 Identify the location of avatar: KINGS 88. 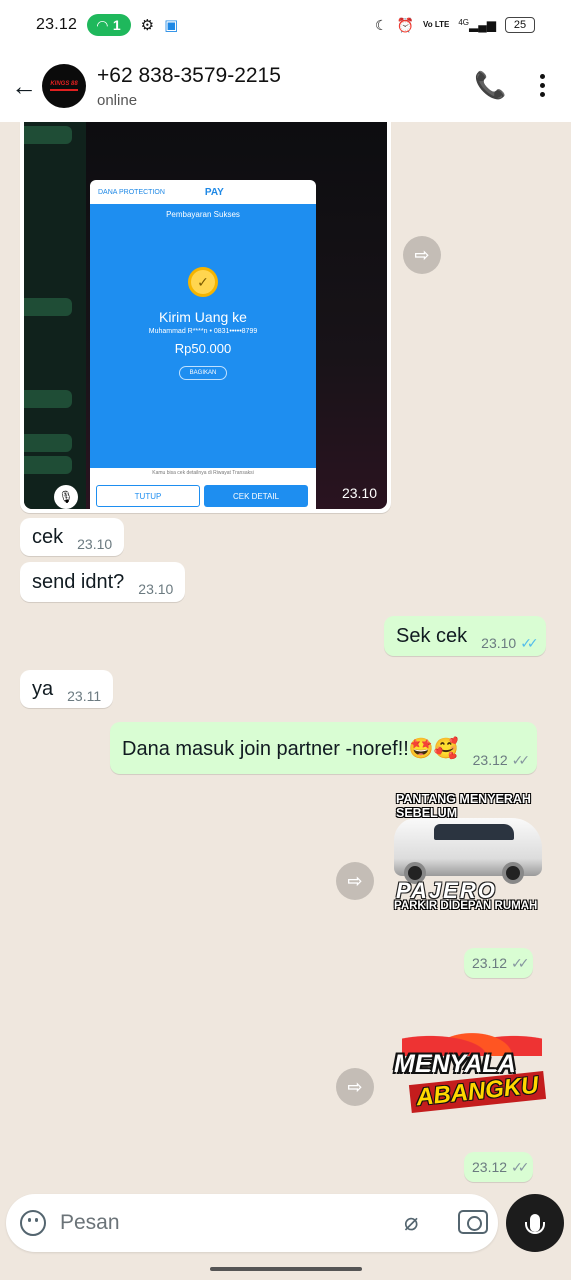
(64, 86).